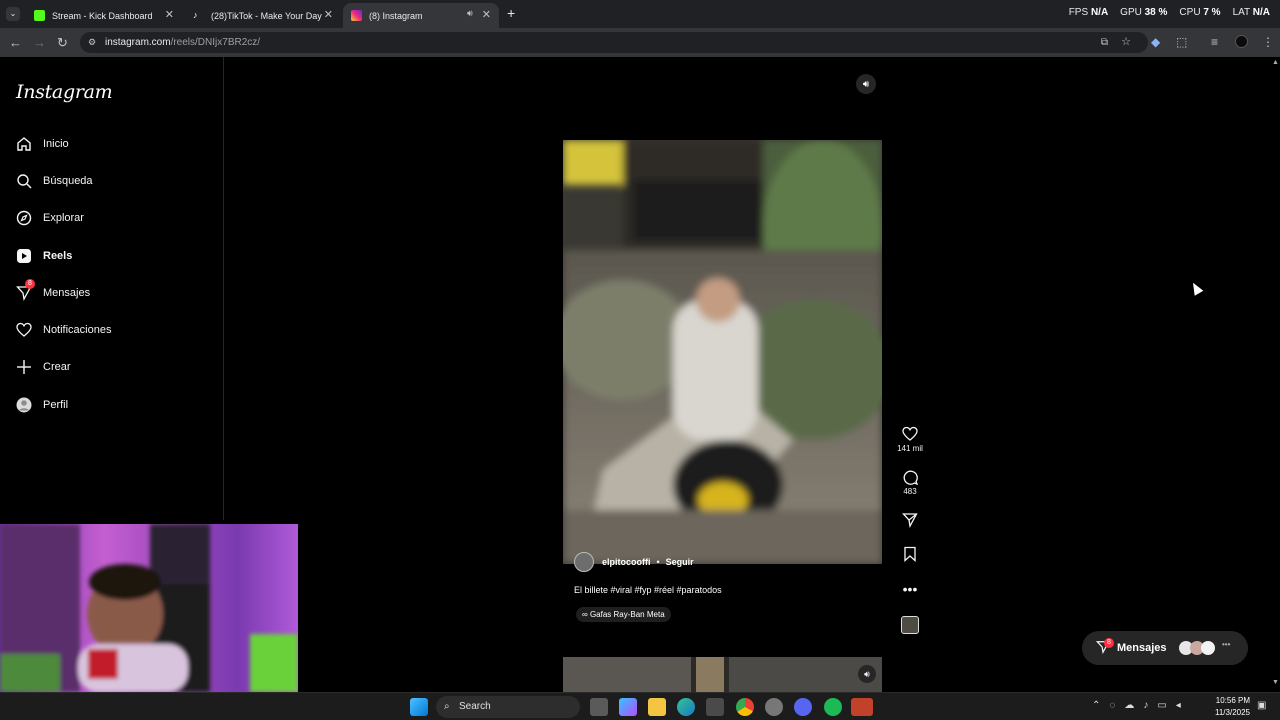 Image resolution: width=1280 pixels, height=720 pixels. Describe the element at coordinates (396, 15) in the screenshot. I see `tab-title: (8) Instagram` at that location.